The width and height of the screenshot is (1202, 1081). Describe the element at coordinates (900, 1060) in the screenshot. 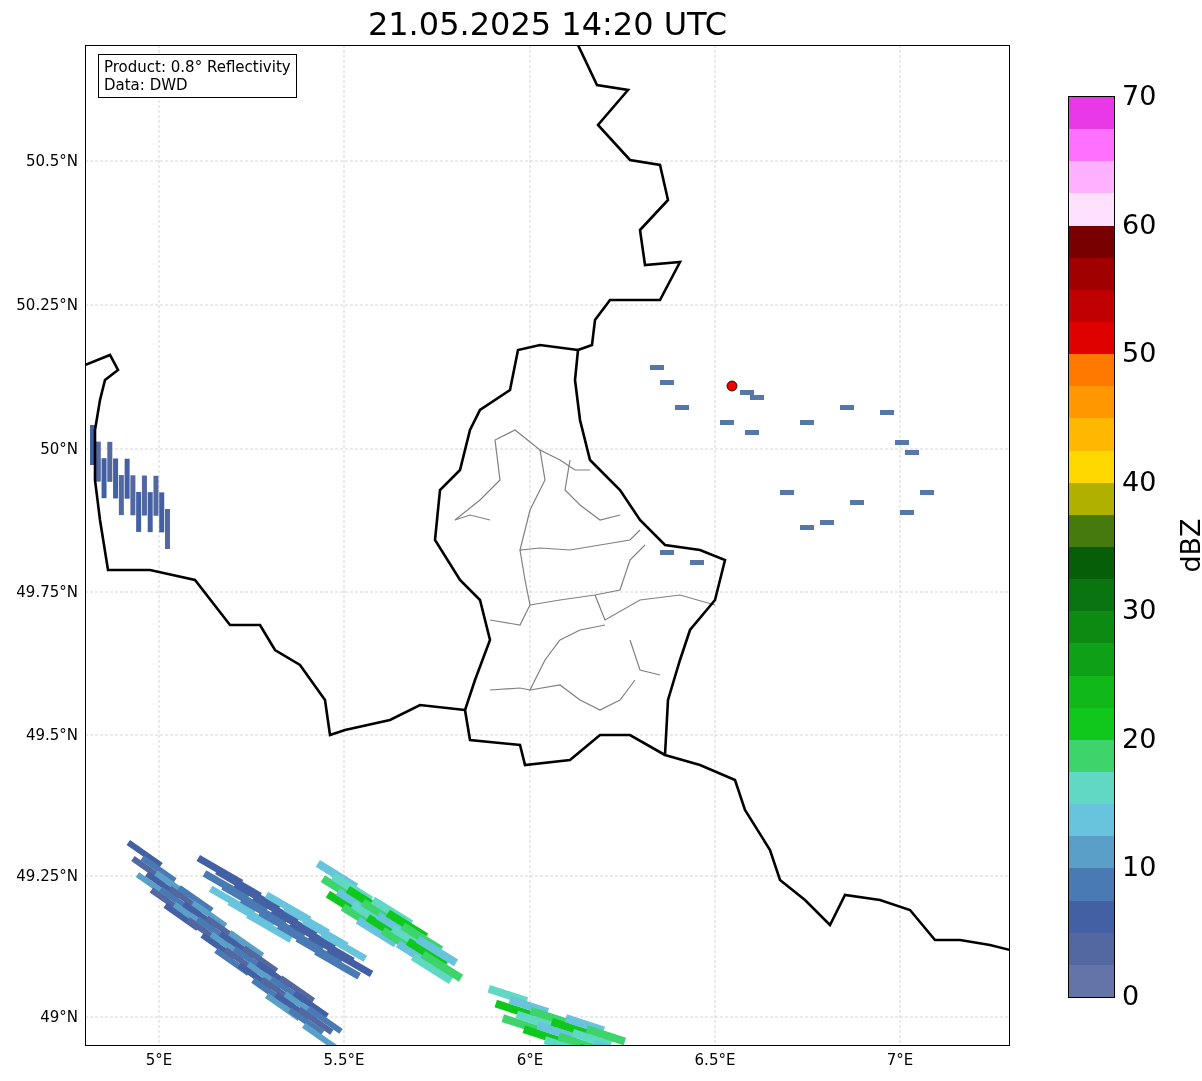

I see `longitude-label: 7°E` at that location.